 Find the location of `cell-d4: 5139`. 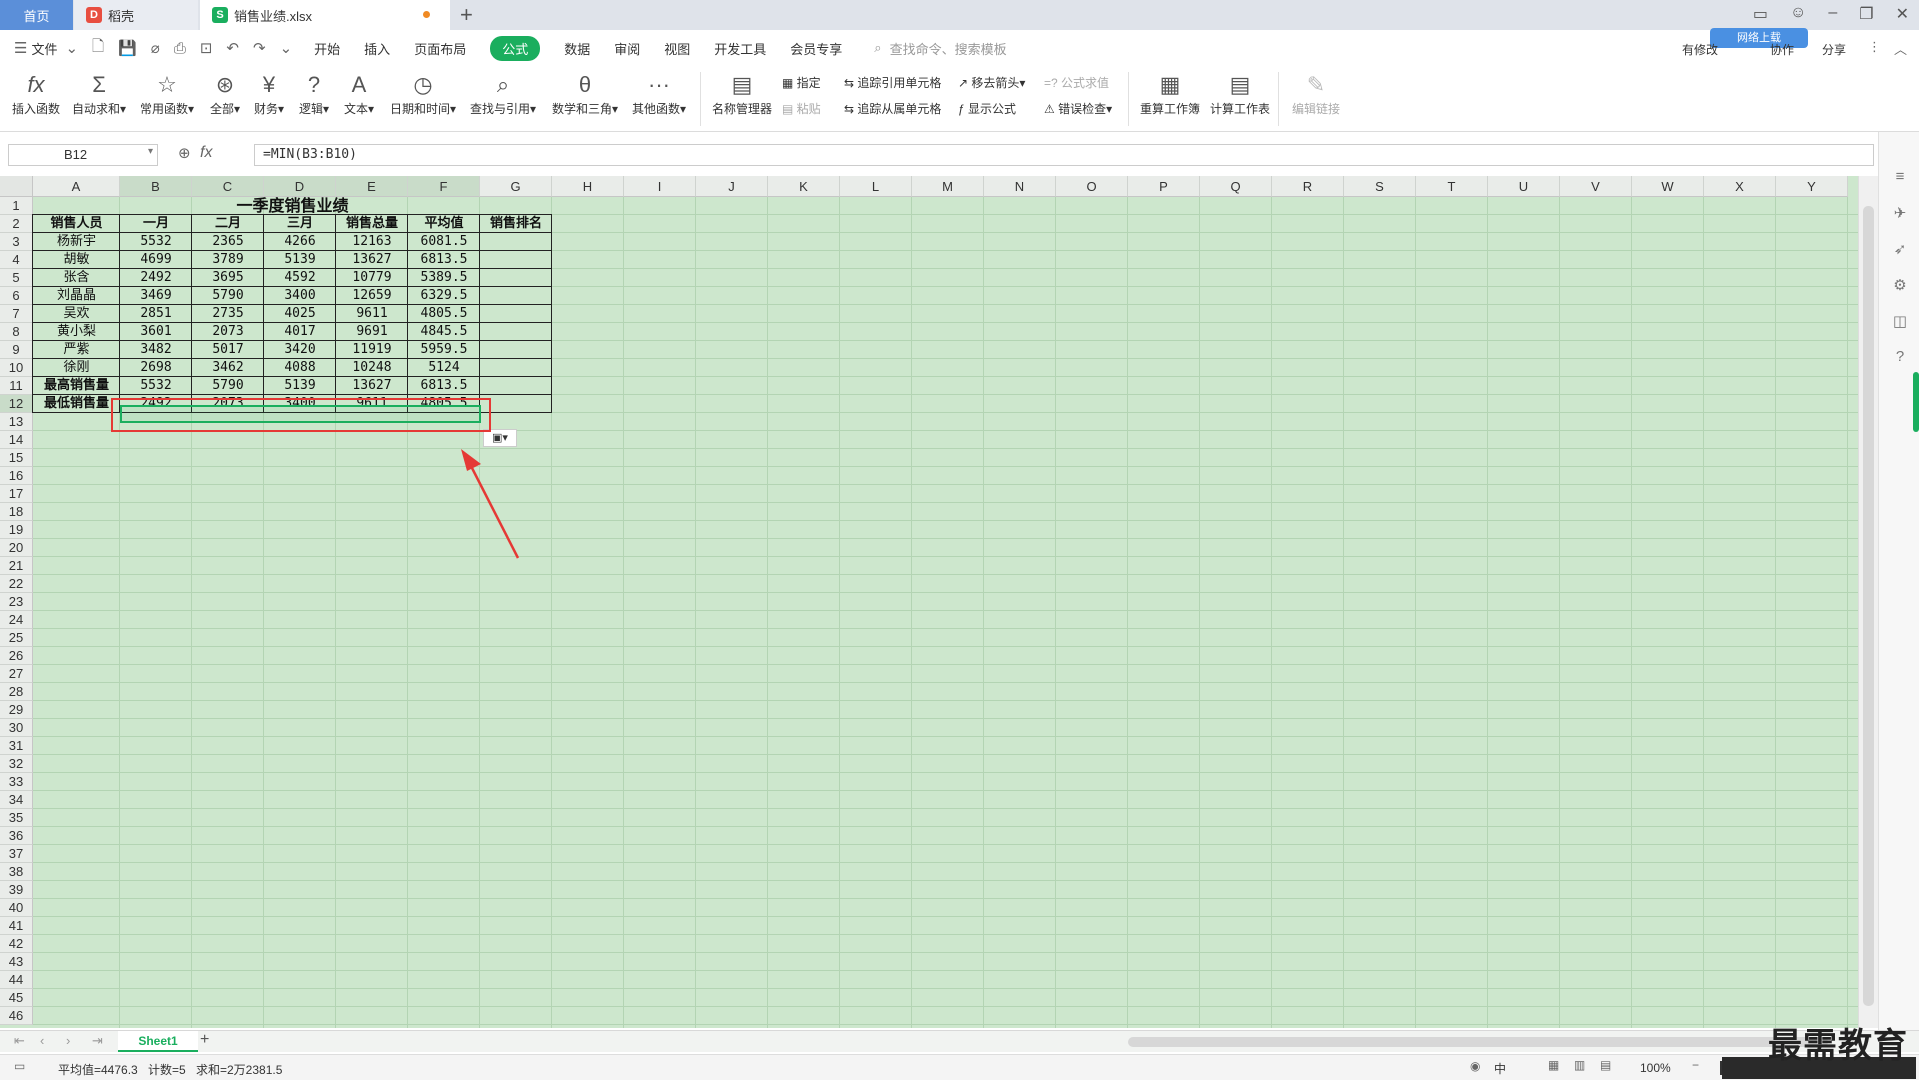

cell-d4: 5139 is located at coordinates (300, 260).